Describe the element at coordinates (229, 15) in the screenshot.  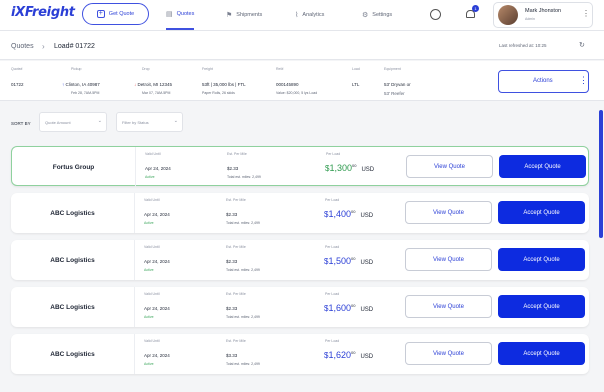
I see `flag-icon: ⚑` at that location.